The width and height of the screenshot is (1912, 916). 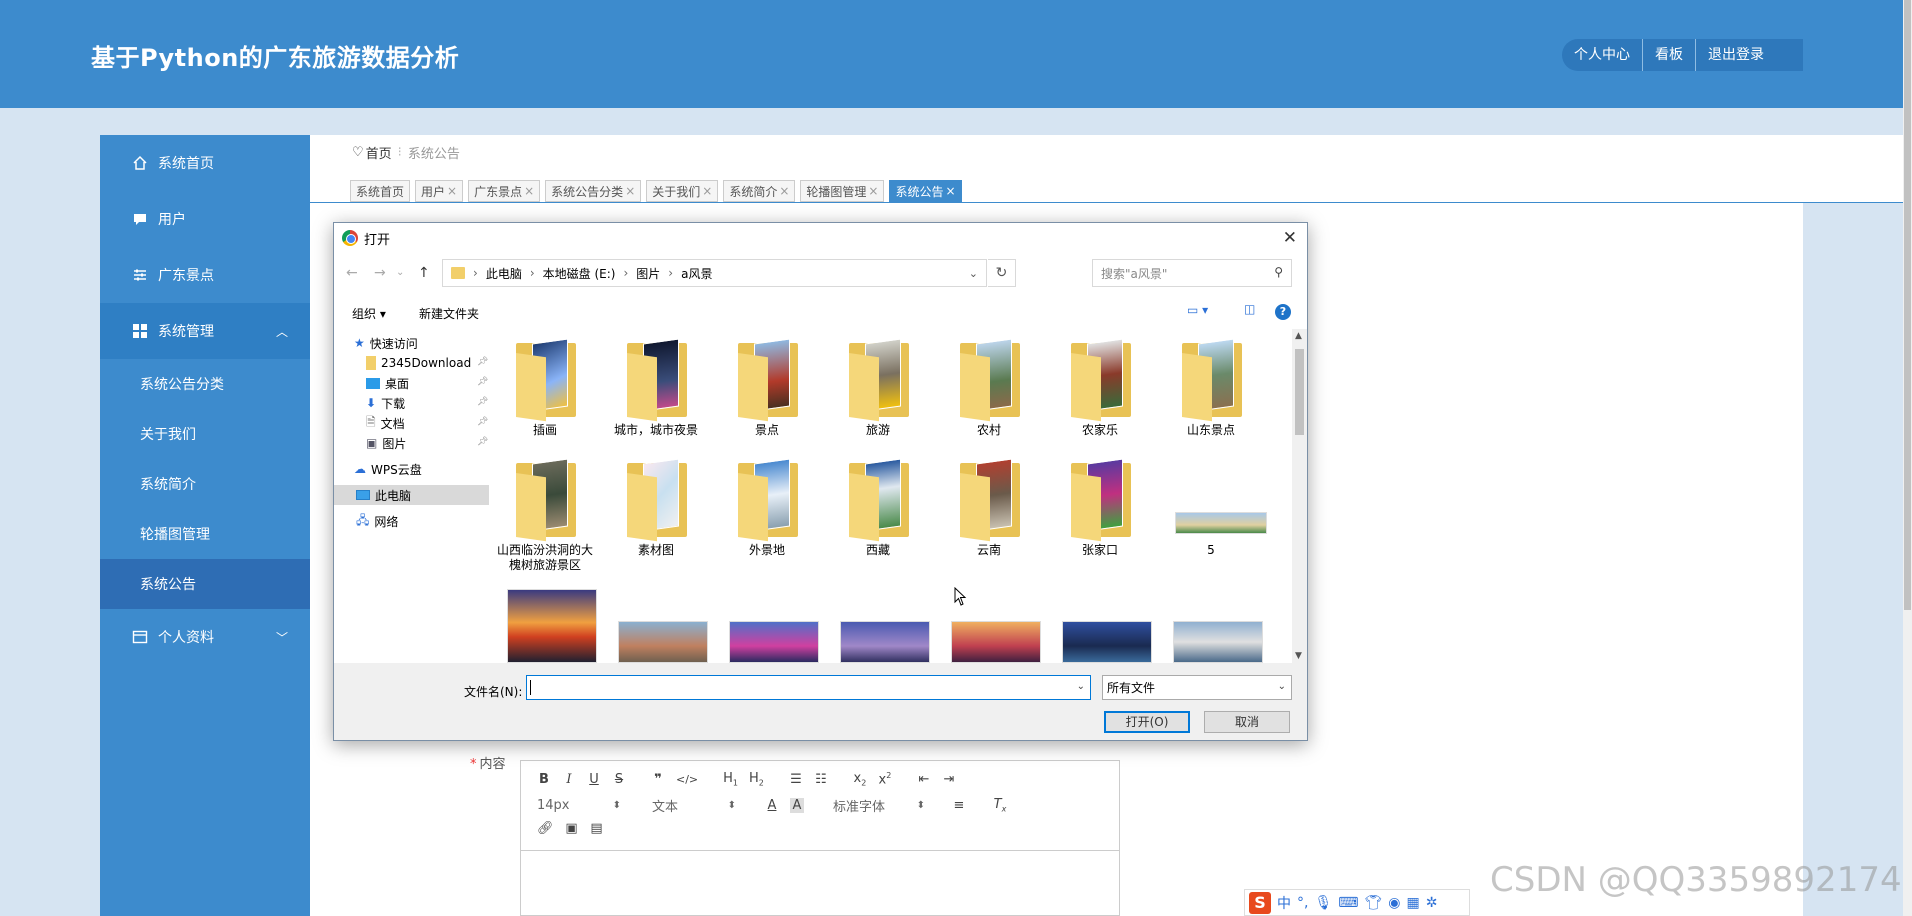 What do you see at coordinates (205, 637) in the screenshot?
I see `sidebar-item-profile: 个人资料 ﹀` at bounding box center [205, 637].